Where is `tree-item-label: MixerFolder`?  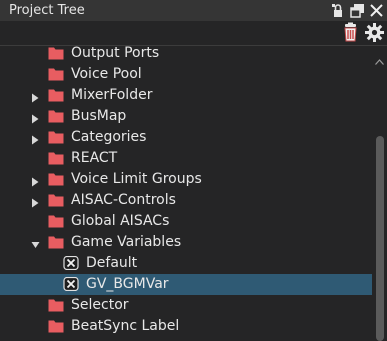
tree-item-label: MixerFolder is located at coordinates (112, 95).